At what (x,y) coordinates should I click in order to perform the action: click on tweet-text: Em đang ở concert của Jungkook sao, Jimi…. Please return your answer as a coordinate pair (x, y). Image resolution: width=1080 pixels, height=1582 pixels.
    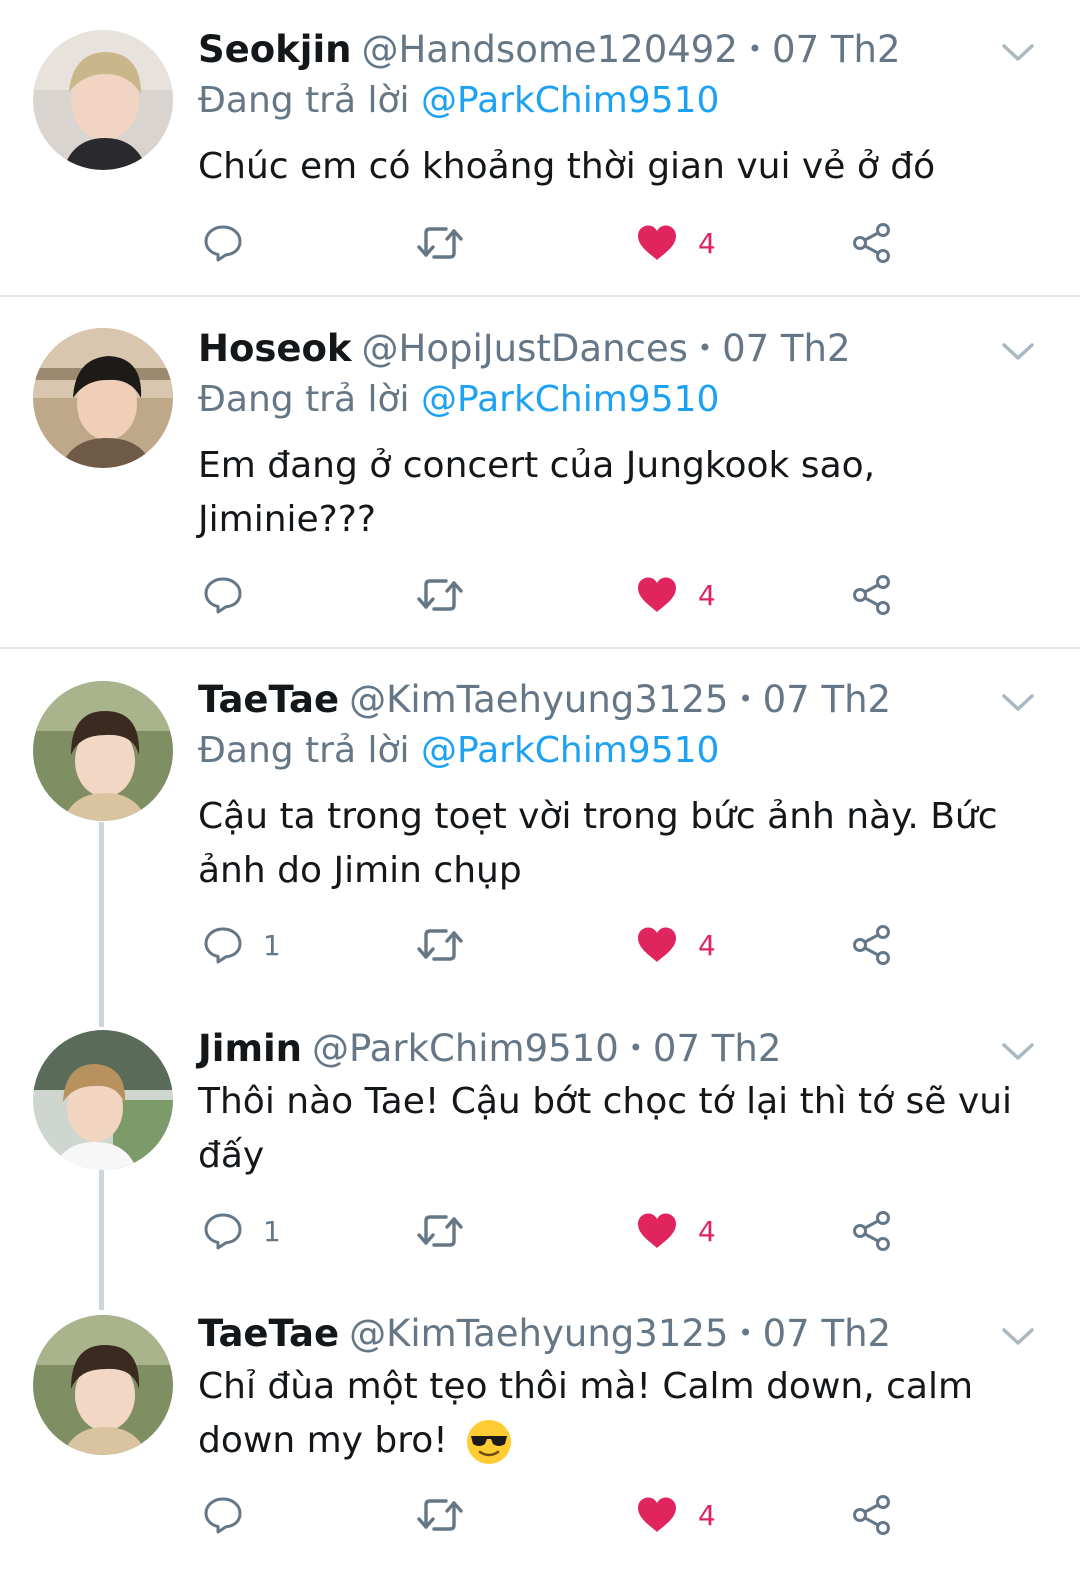
    Looking at the image, I should click on (537, 492).